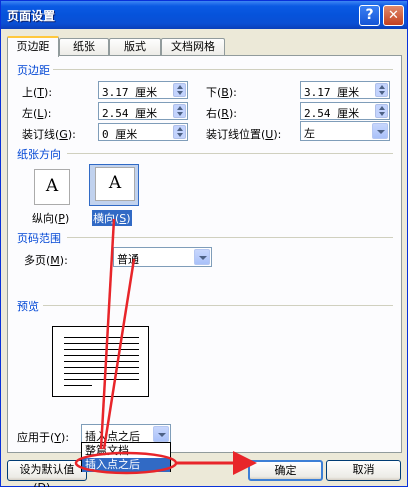  Describe the element at coordinates (119, 354) in the screenshot. I see `annotation-line-pages` at that location.